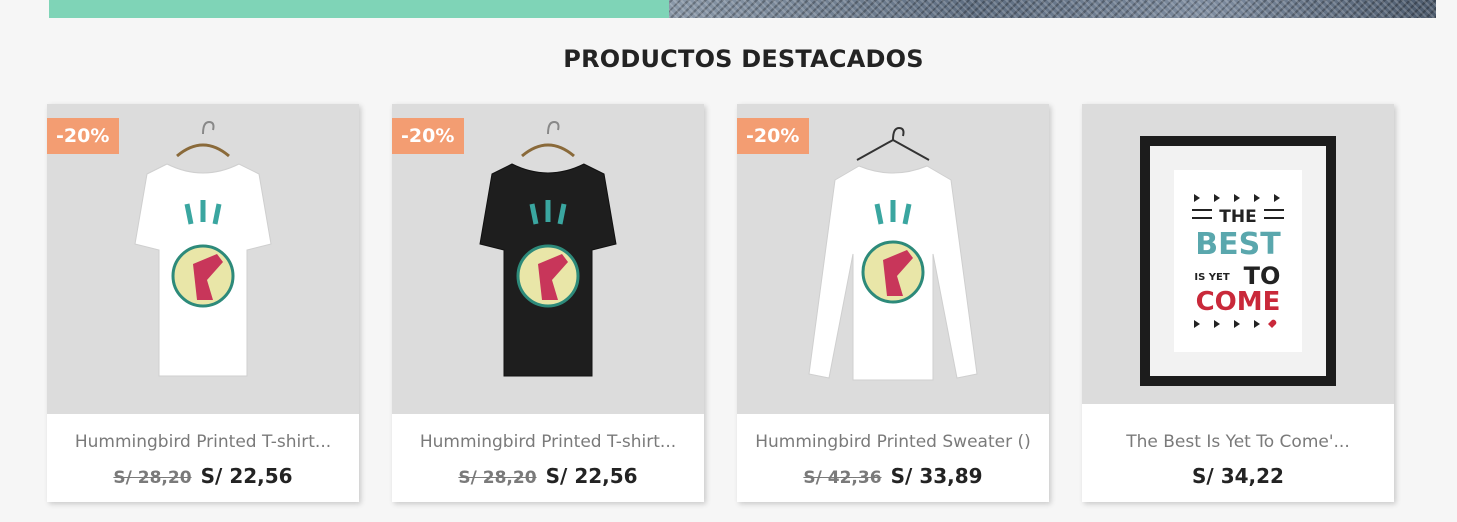 Image resolution: width=1457 pixels, height=522 pixels. What do you see at coordinates (743, 59) in the screenshot?
I see `section-title: PRODUCTOS DESTACADOS` at bounding box center [743, 59].